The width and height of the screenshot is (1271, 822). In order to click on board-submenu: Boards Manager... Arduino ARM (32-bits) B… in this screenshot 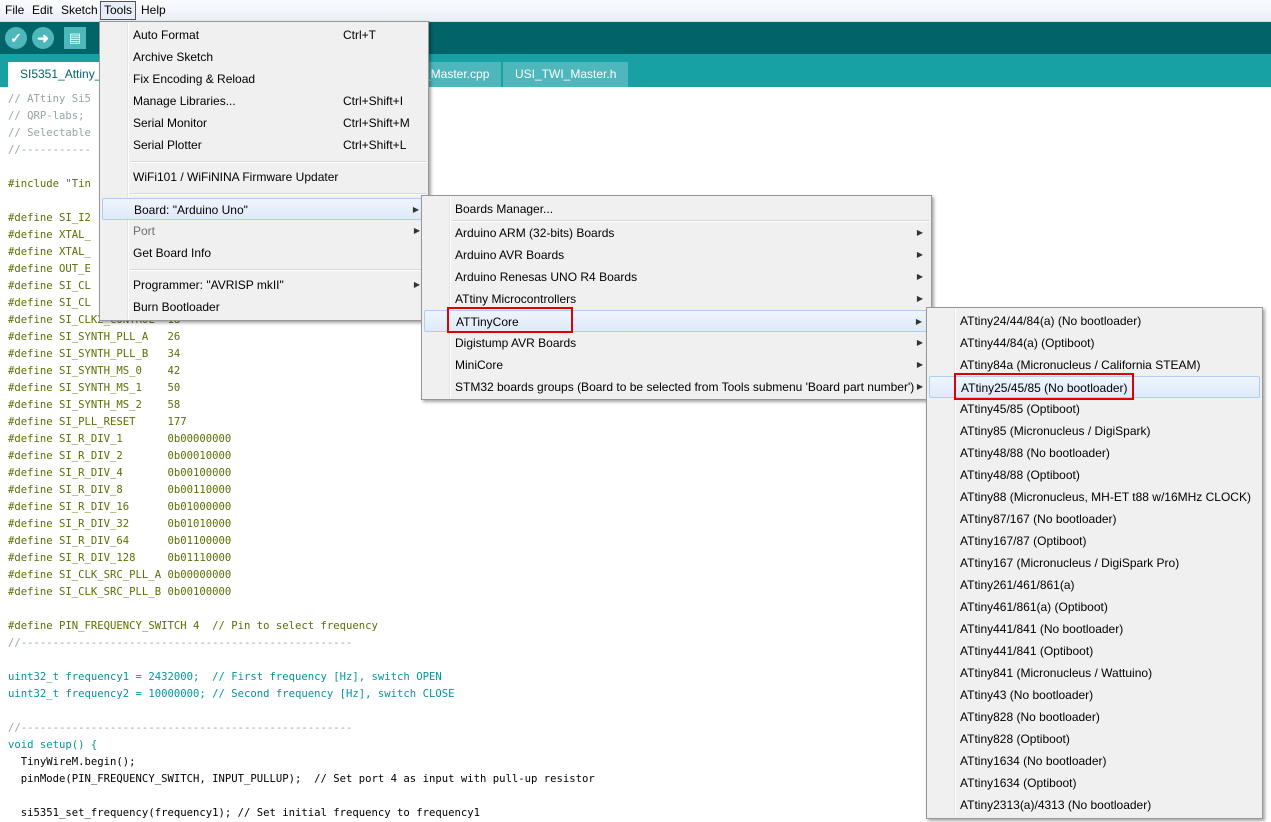, I will do `click(676, 297)`.